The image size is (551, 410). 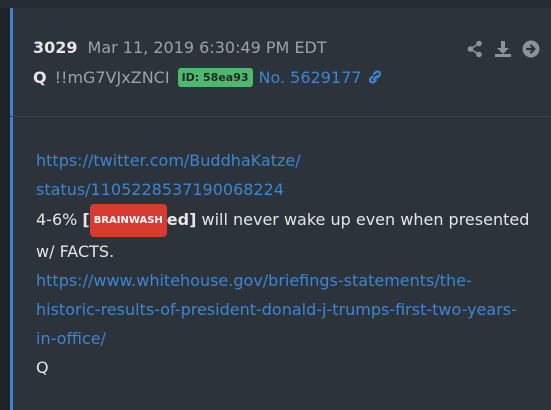 I want to click on twitter-link-line-1: https://twitter.com/BuddhaKatze/, so click(x=291, y=160).